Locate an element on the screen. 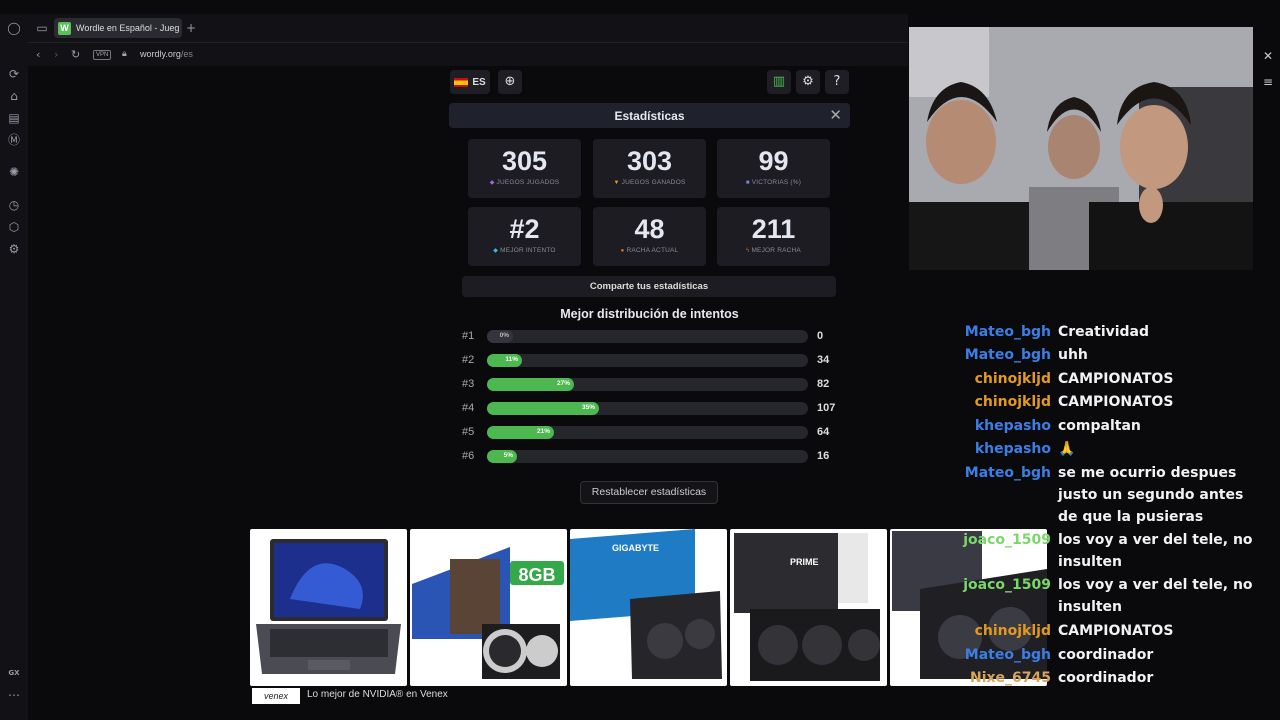  distribution-row: #4 35% 107 is located at coordinates (657, 408).